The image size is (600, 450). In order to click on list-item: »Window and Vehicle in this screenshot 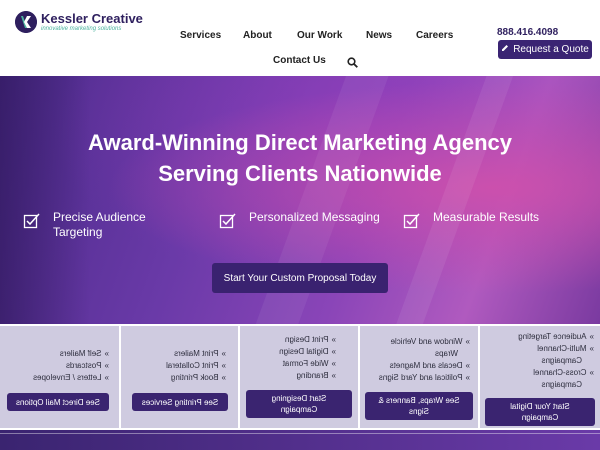, I will do `click(425, 342)`.